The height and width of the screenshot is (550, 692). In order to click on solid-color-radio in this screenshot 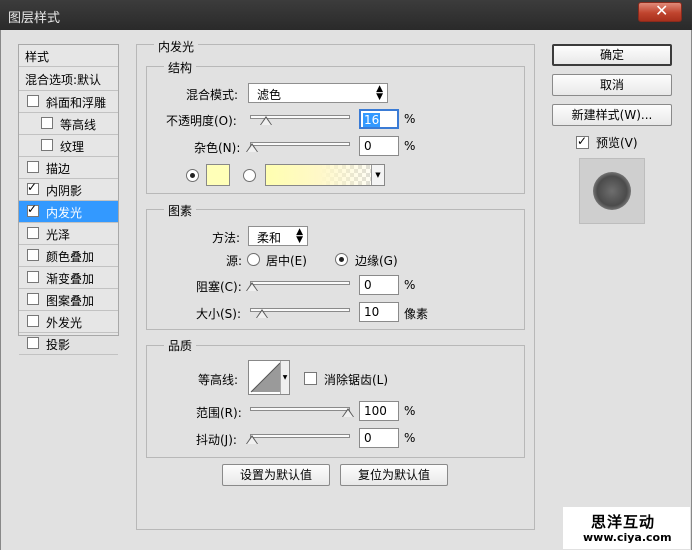, I will do `click(192, 175)`.